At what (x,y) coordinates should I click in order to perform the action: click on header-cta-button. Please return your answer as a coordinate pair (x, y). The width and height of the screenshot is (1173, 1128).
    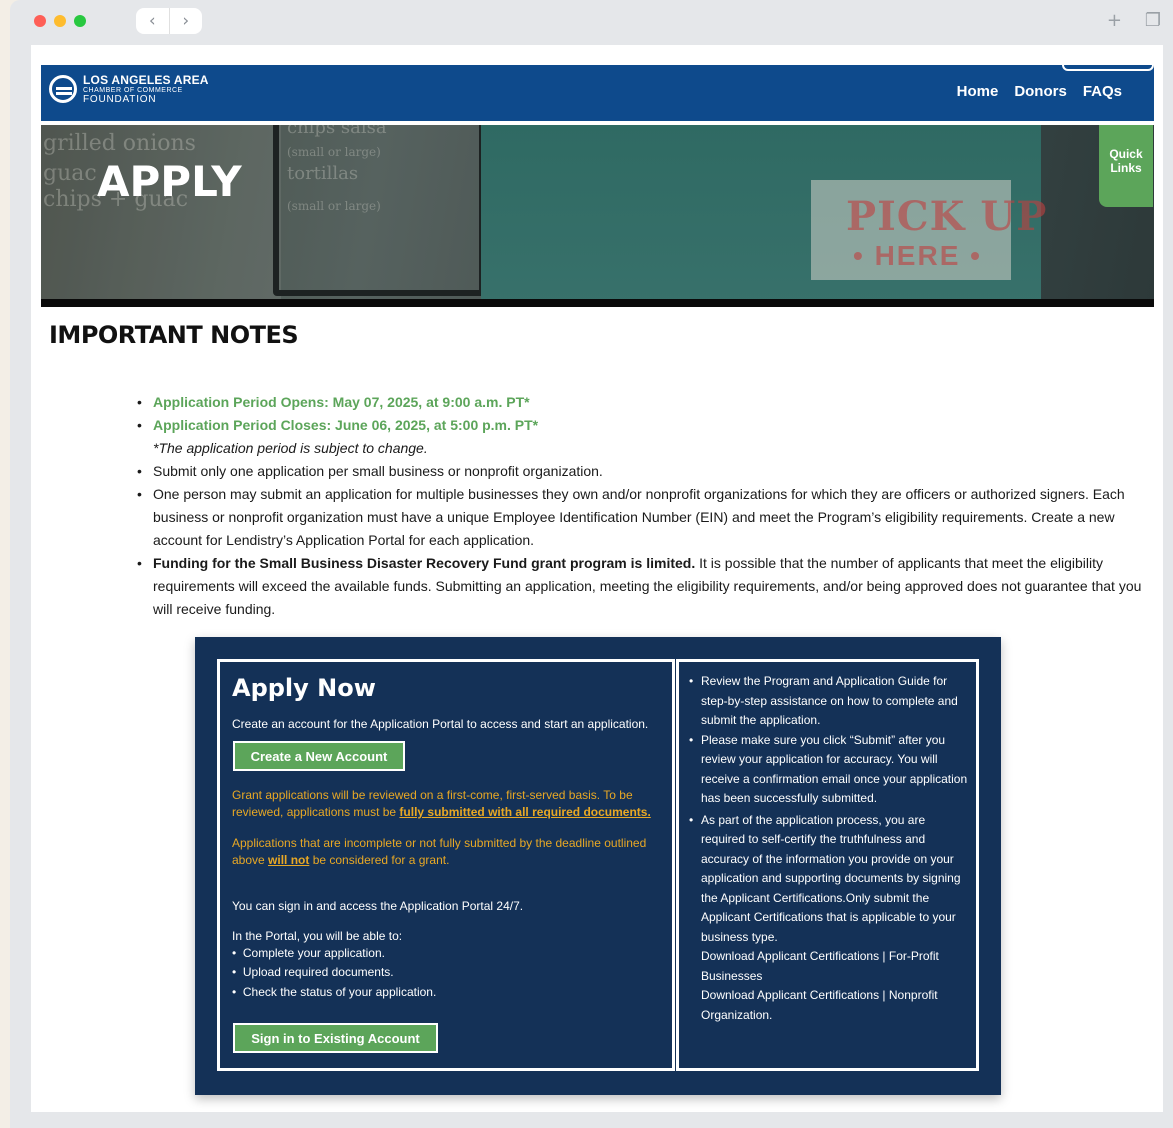
    Looking at the image, I should click on (1108, 66).